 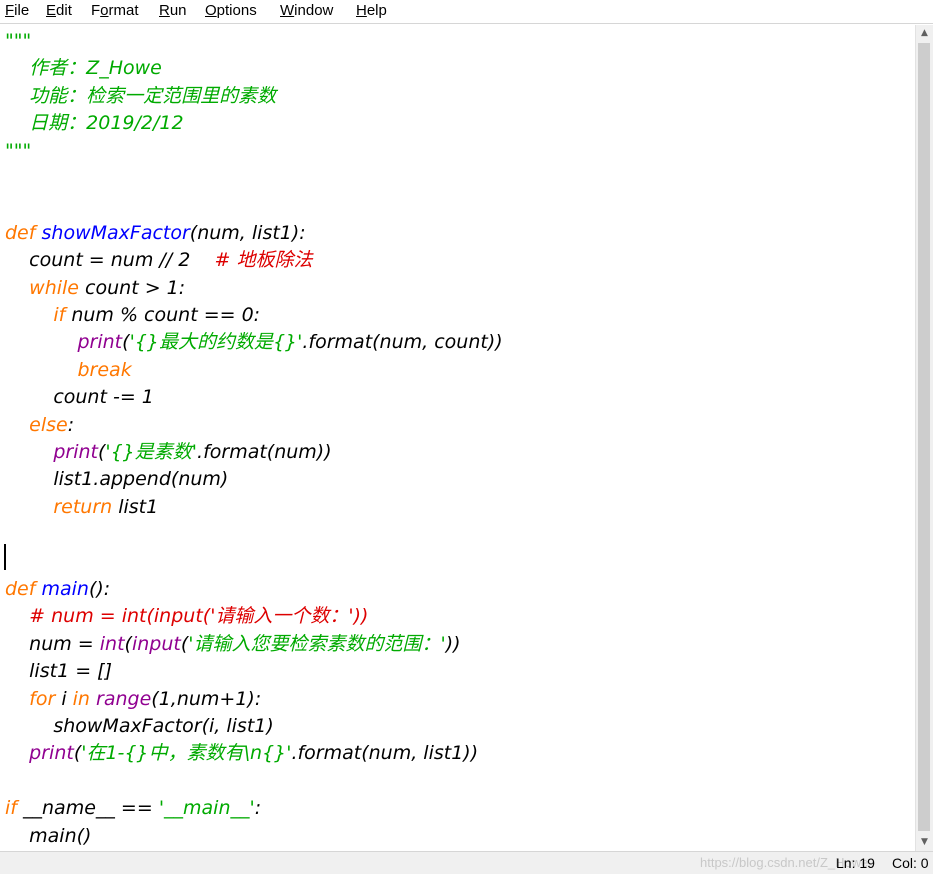 I want to click on code-token-string: '请输入您要检索素数的范围：', so click(x=317, y=643).